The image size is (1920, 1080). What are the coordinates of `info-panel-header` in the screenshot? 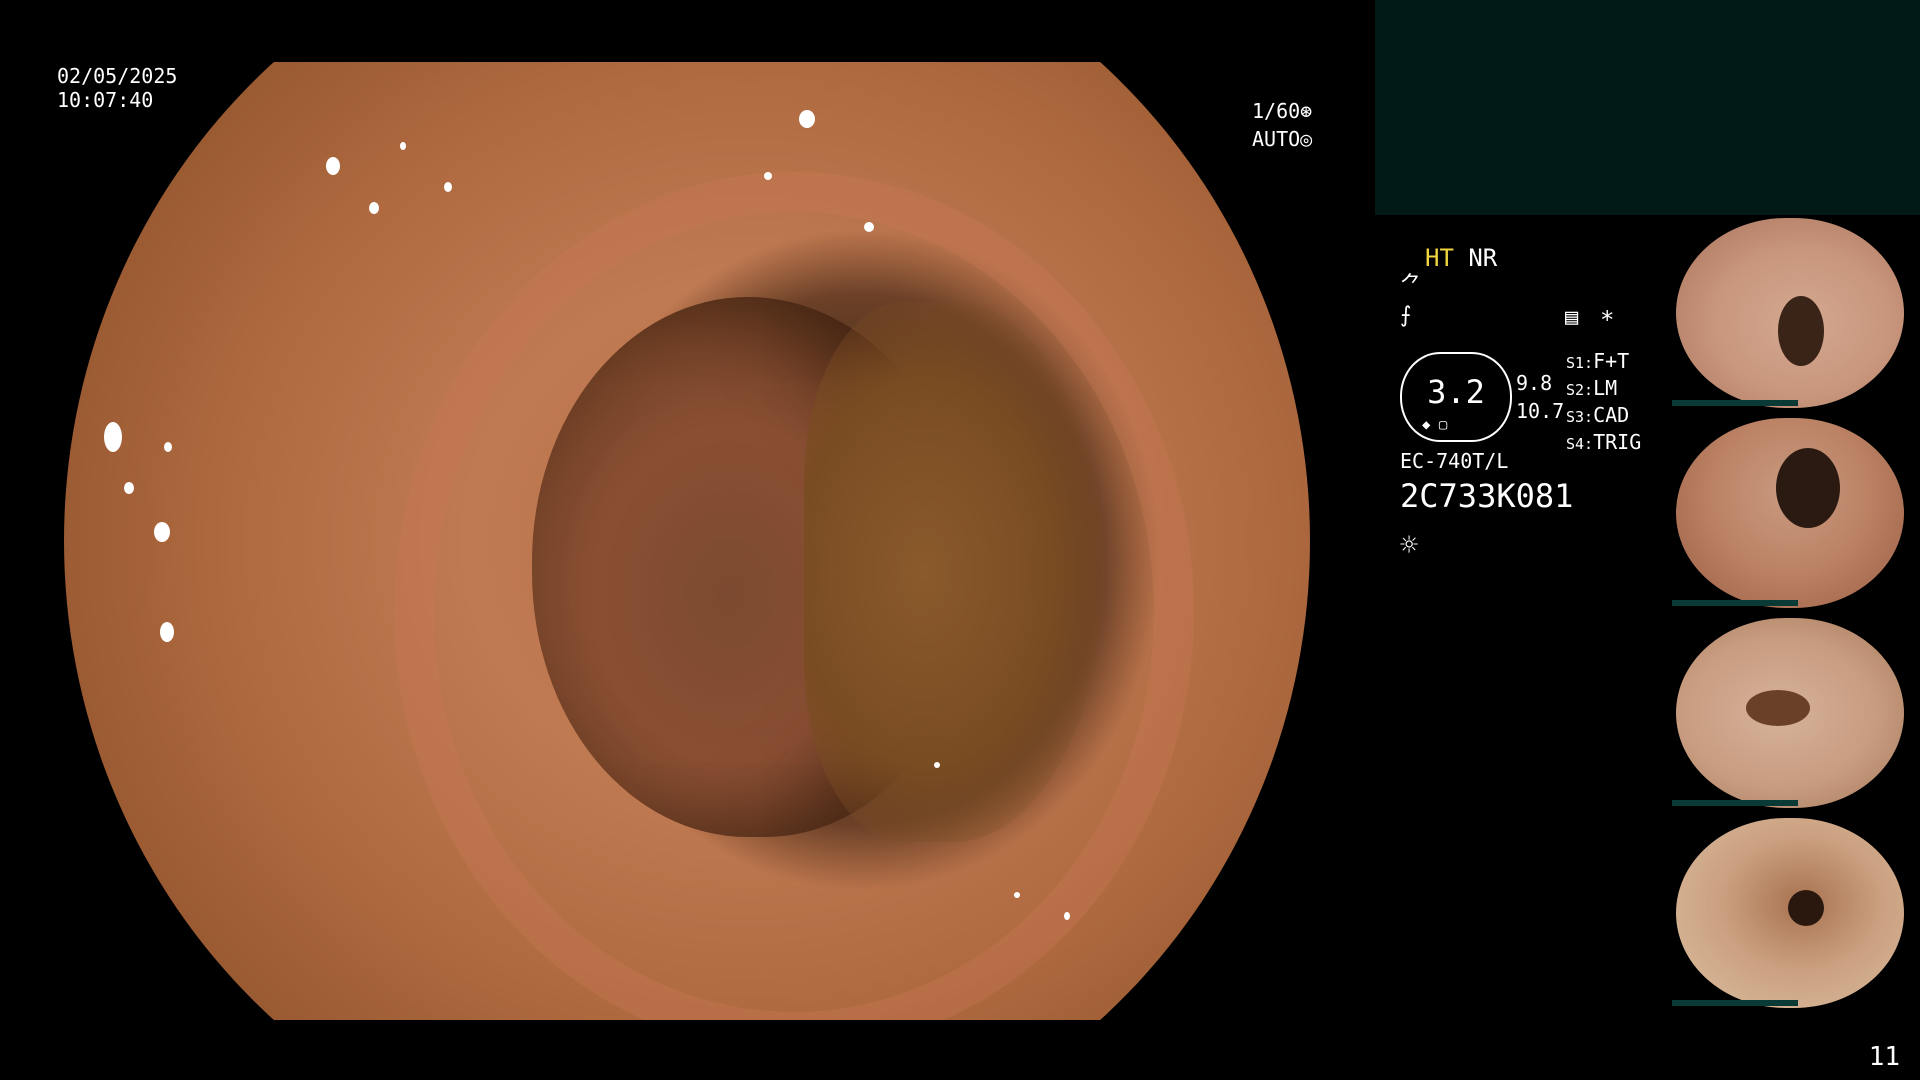 It's located at (1647, 107).